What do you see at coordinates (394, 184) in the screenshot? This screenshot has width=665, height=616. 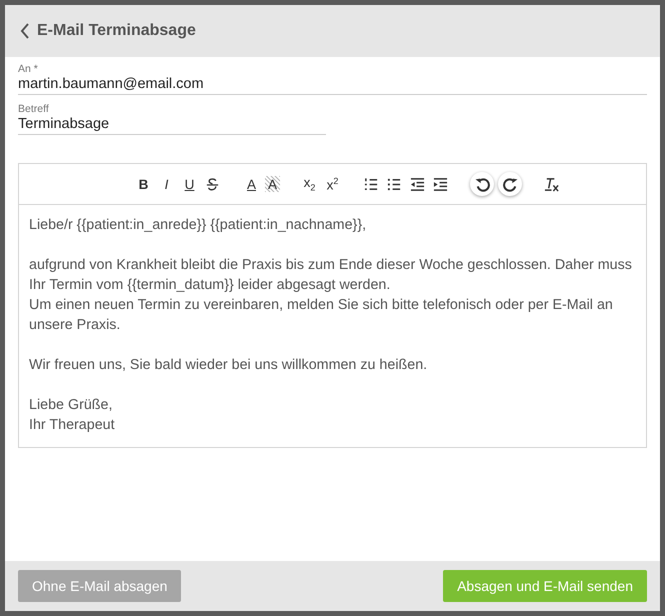 I see `bullet-list-icon` at bounding box center [394, 184].